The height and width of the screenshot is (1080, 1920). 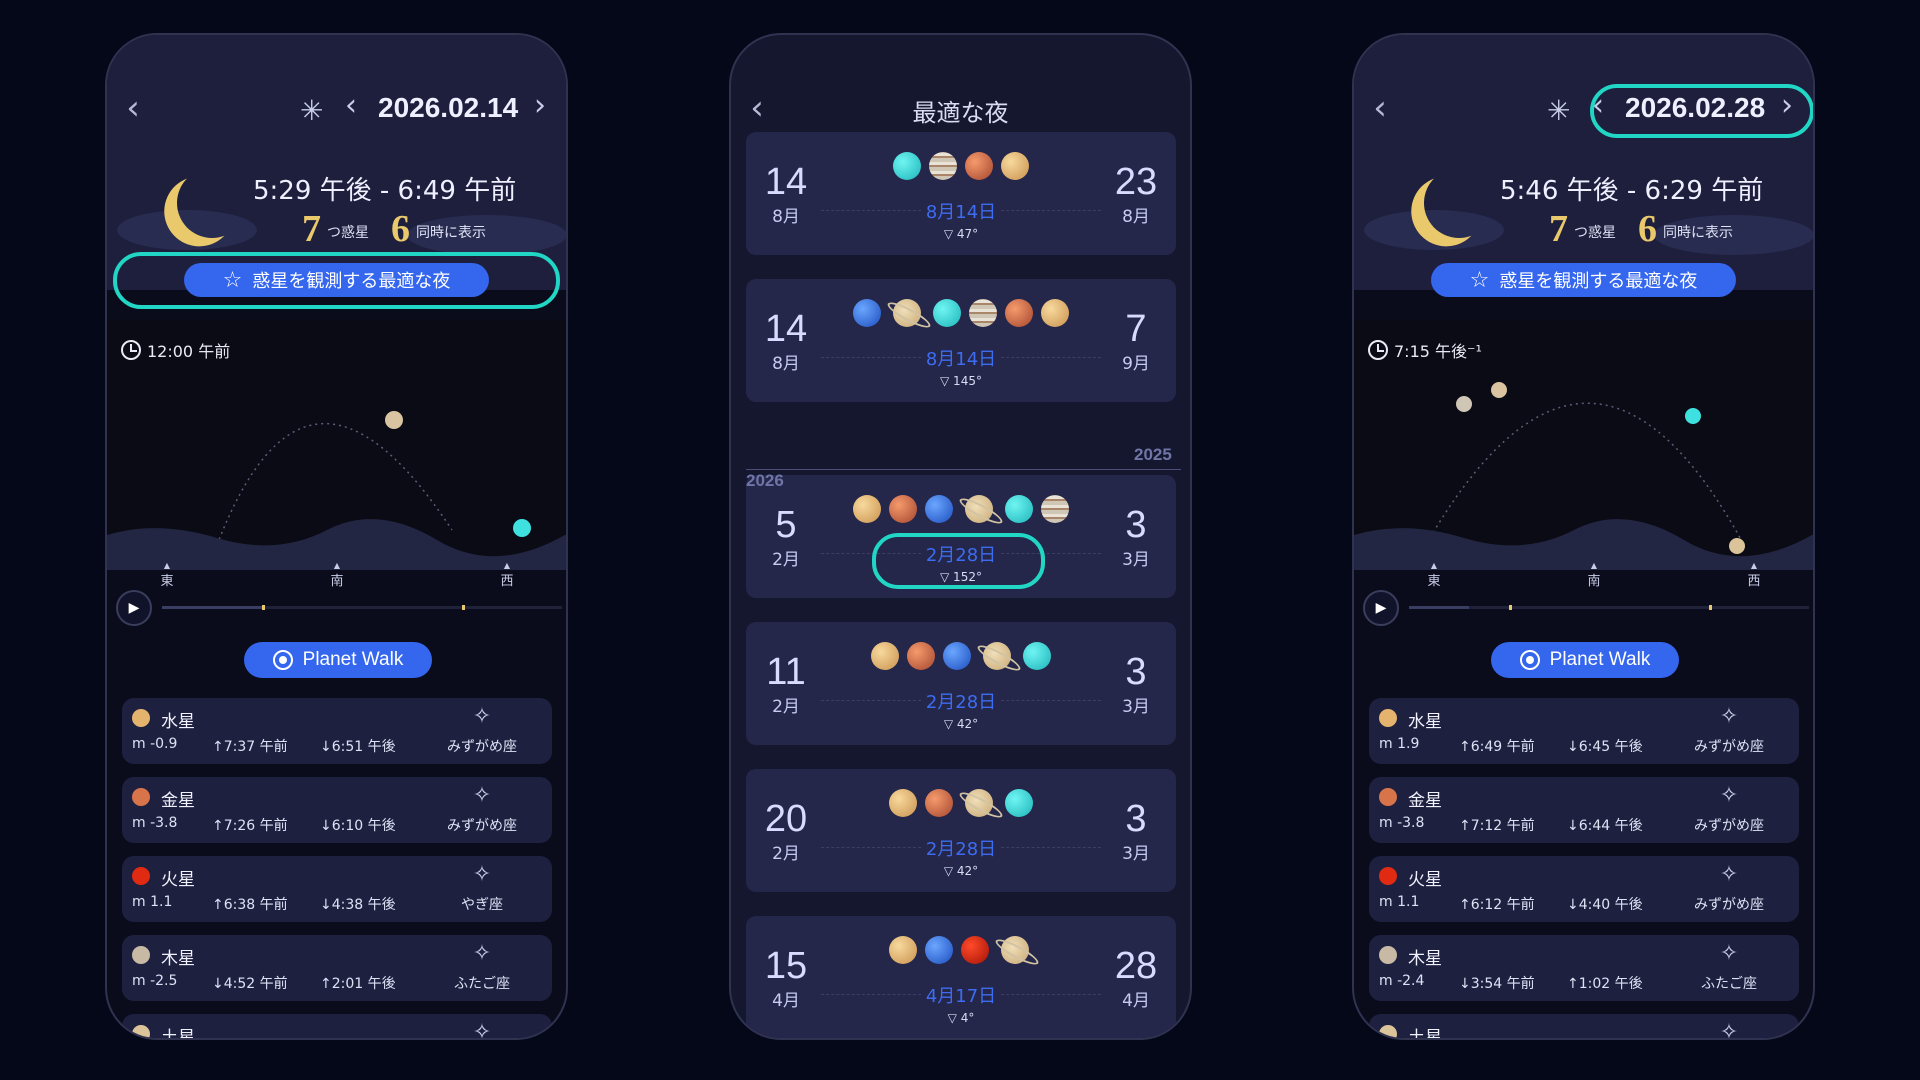 What do you see at coordinates (336, 490) in the screenshot?
I see `sky-arc-svg` at bounding box center [336, 490].